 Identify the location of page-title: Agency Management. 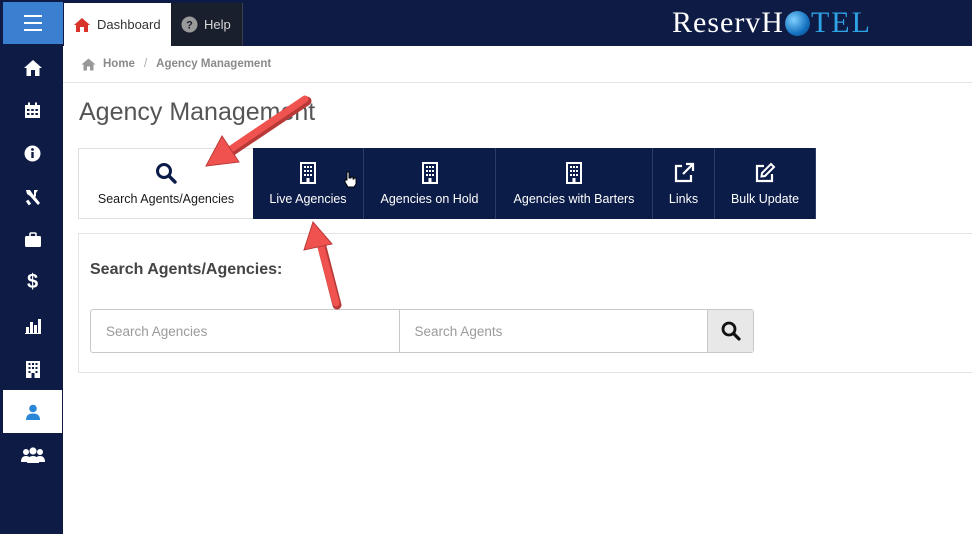
(197, 112).